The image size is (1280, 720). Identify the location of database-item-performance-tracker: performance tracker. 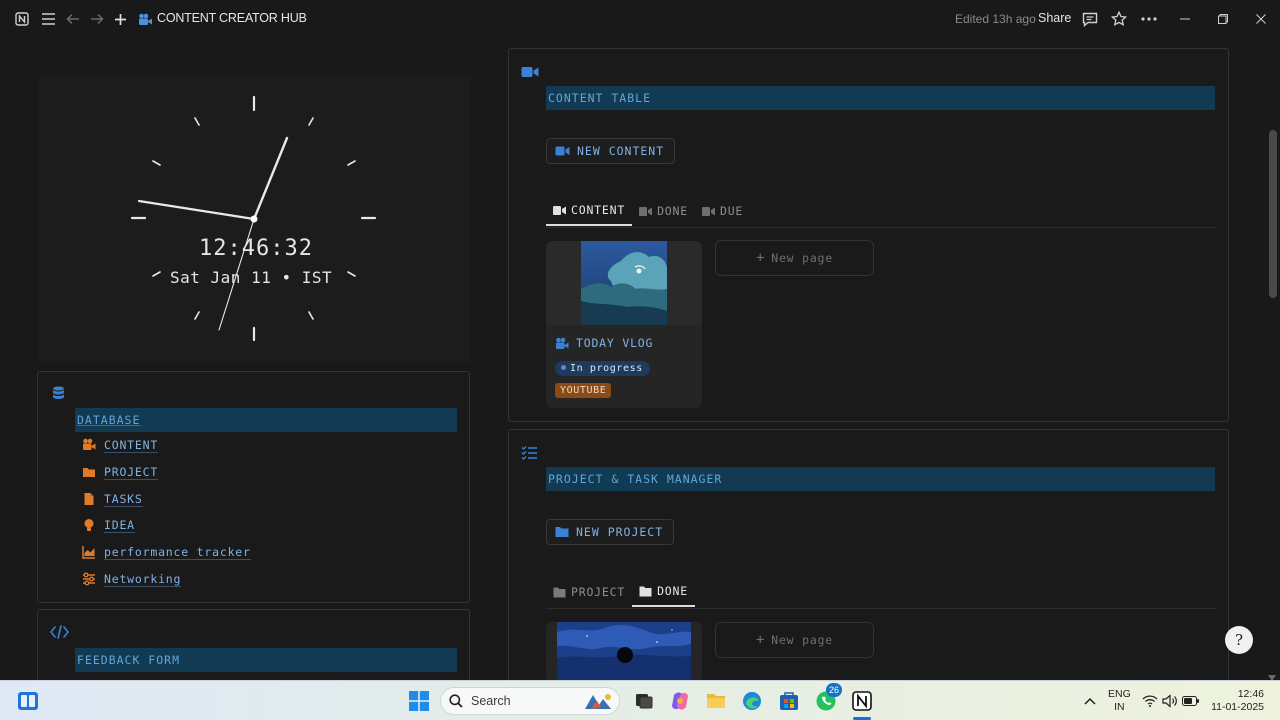
(166, 552).